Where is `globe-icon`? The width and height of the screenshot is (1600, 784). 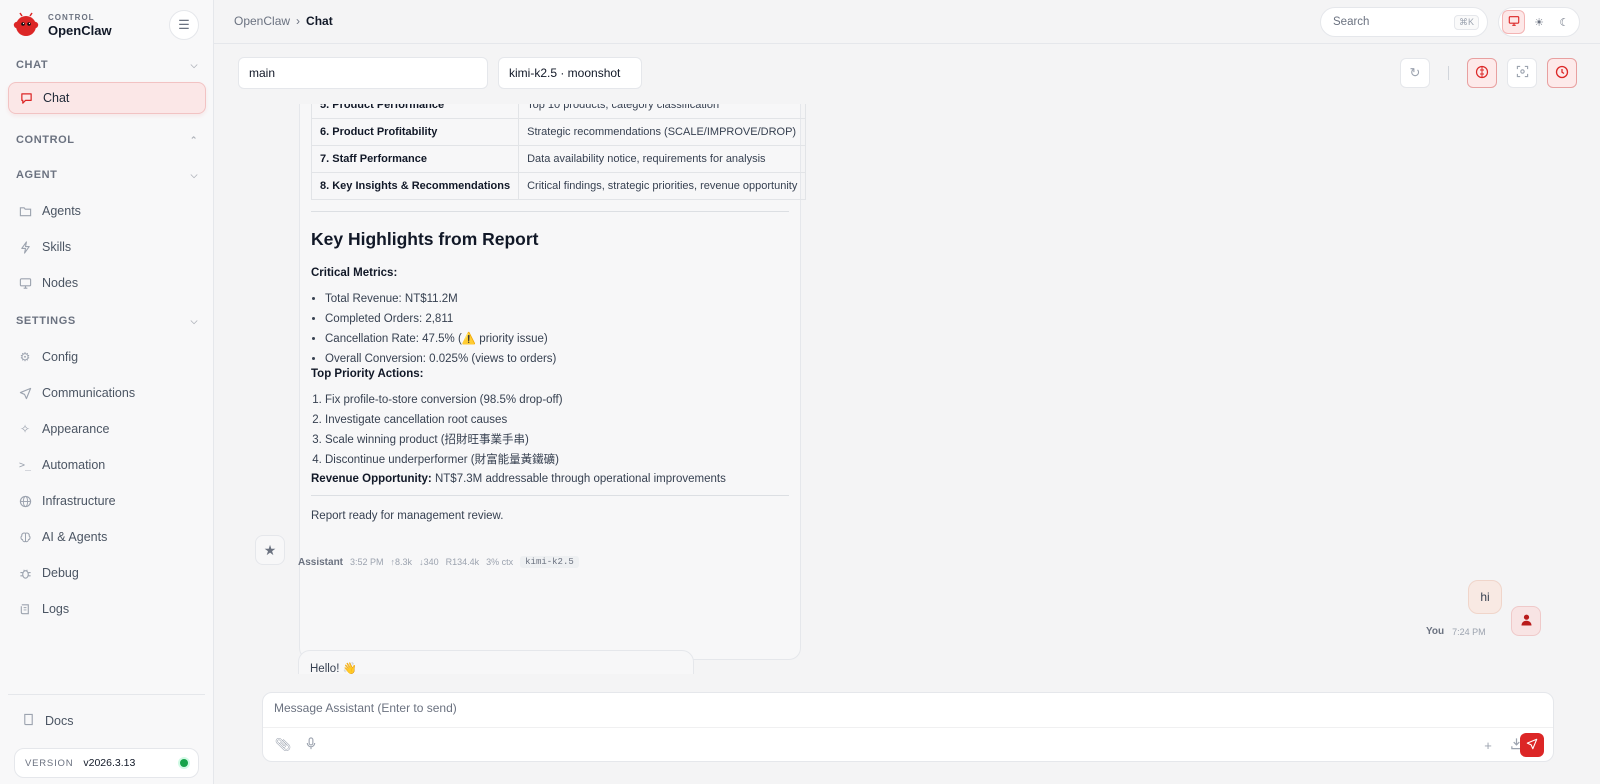
globe-icon is located at coordinates (25, 501).